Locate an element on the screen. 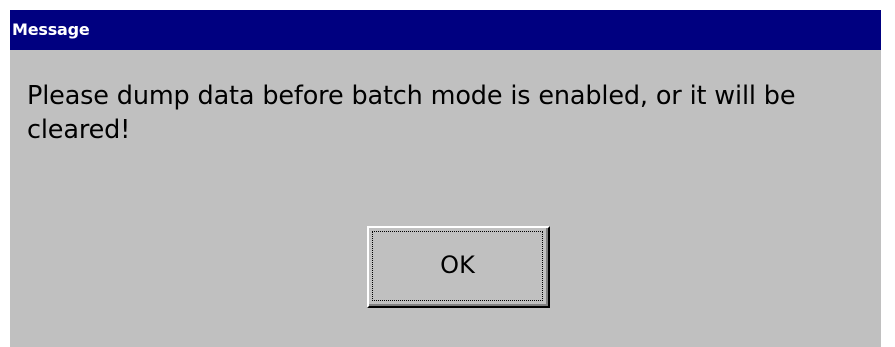 The width and height of the screenshot is (895, 347). dialog-title: Message is located at coordinates (51, 29).